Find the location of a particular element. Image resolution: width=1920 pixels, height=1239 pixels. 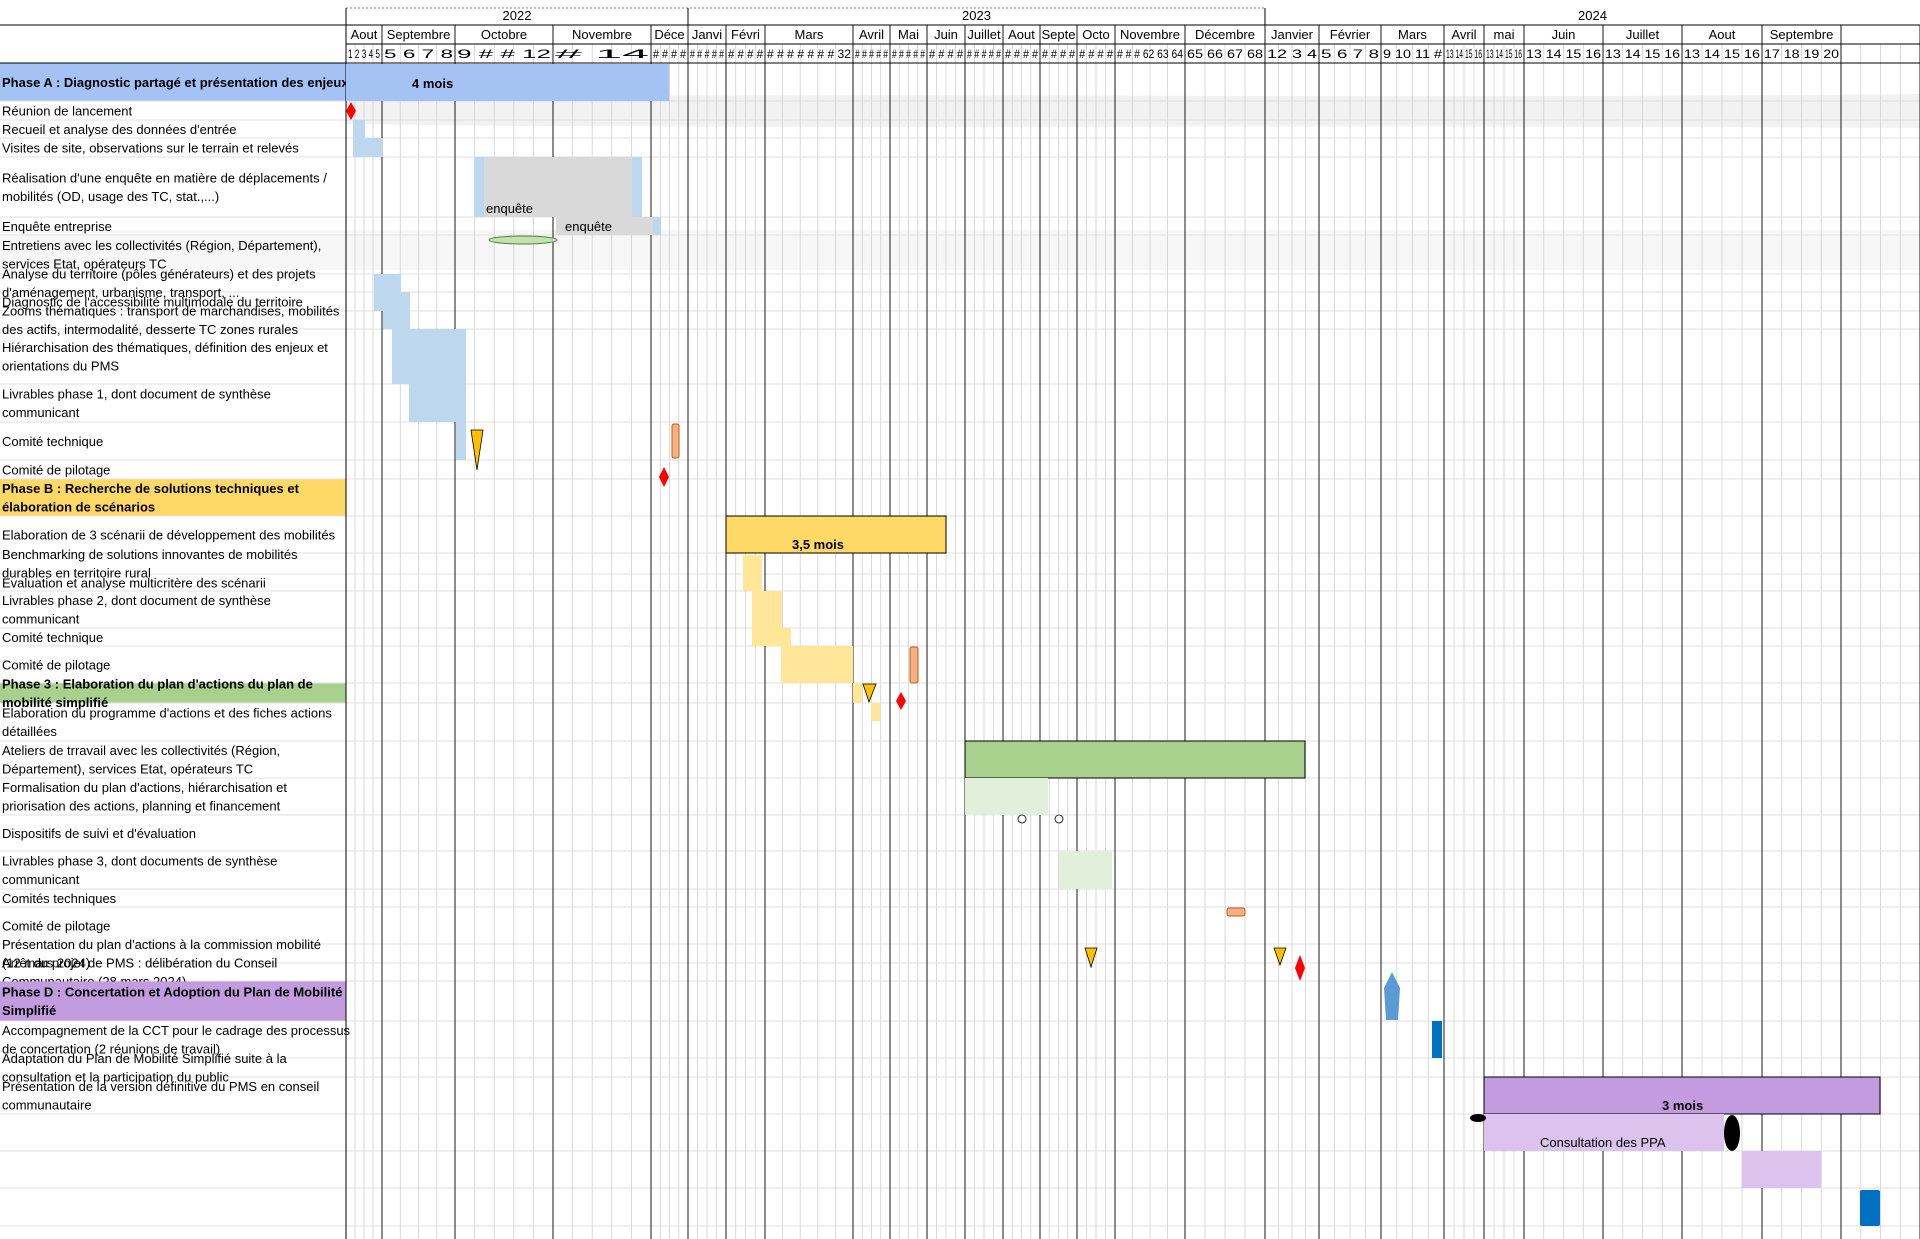

phase-a-bar is located at coordinates (507, 82).